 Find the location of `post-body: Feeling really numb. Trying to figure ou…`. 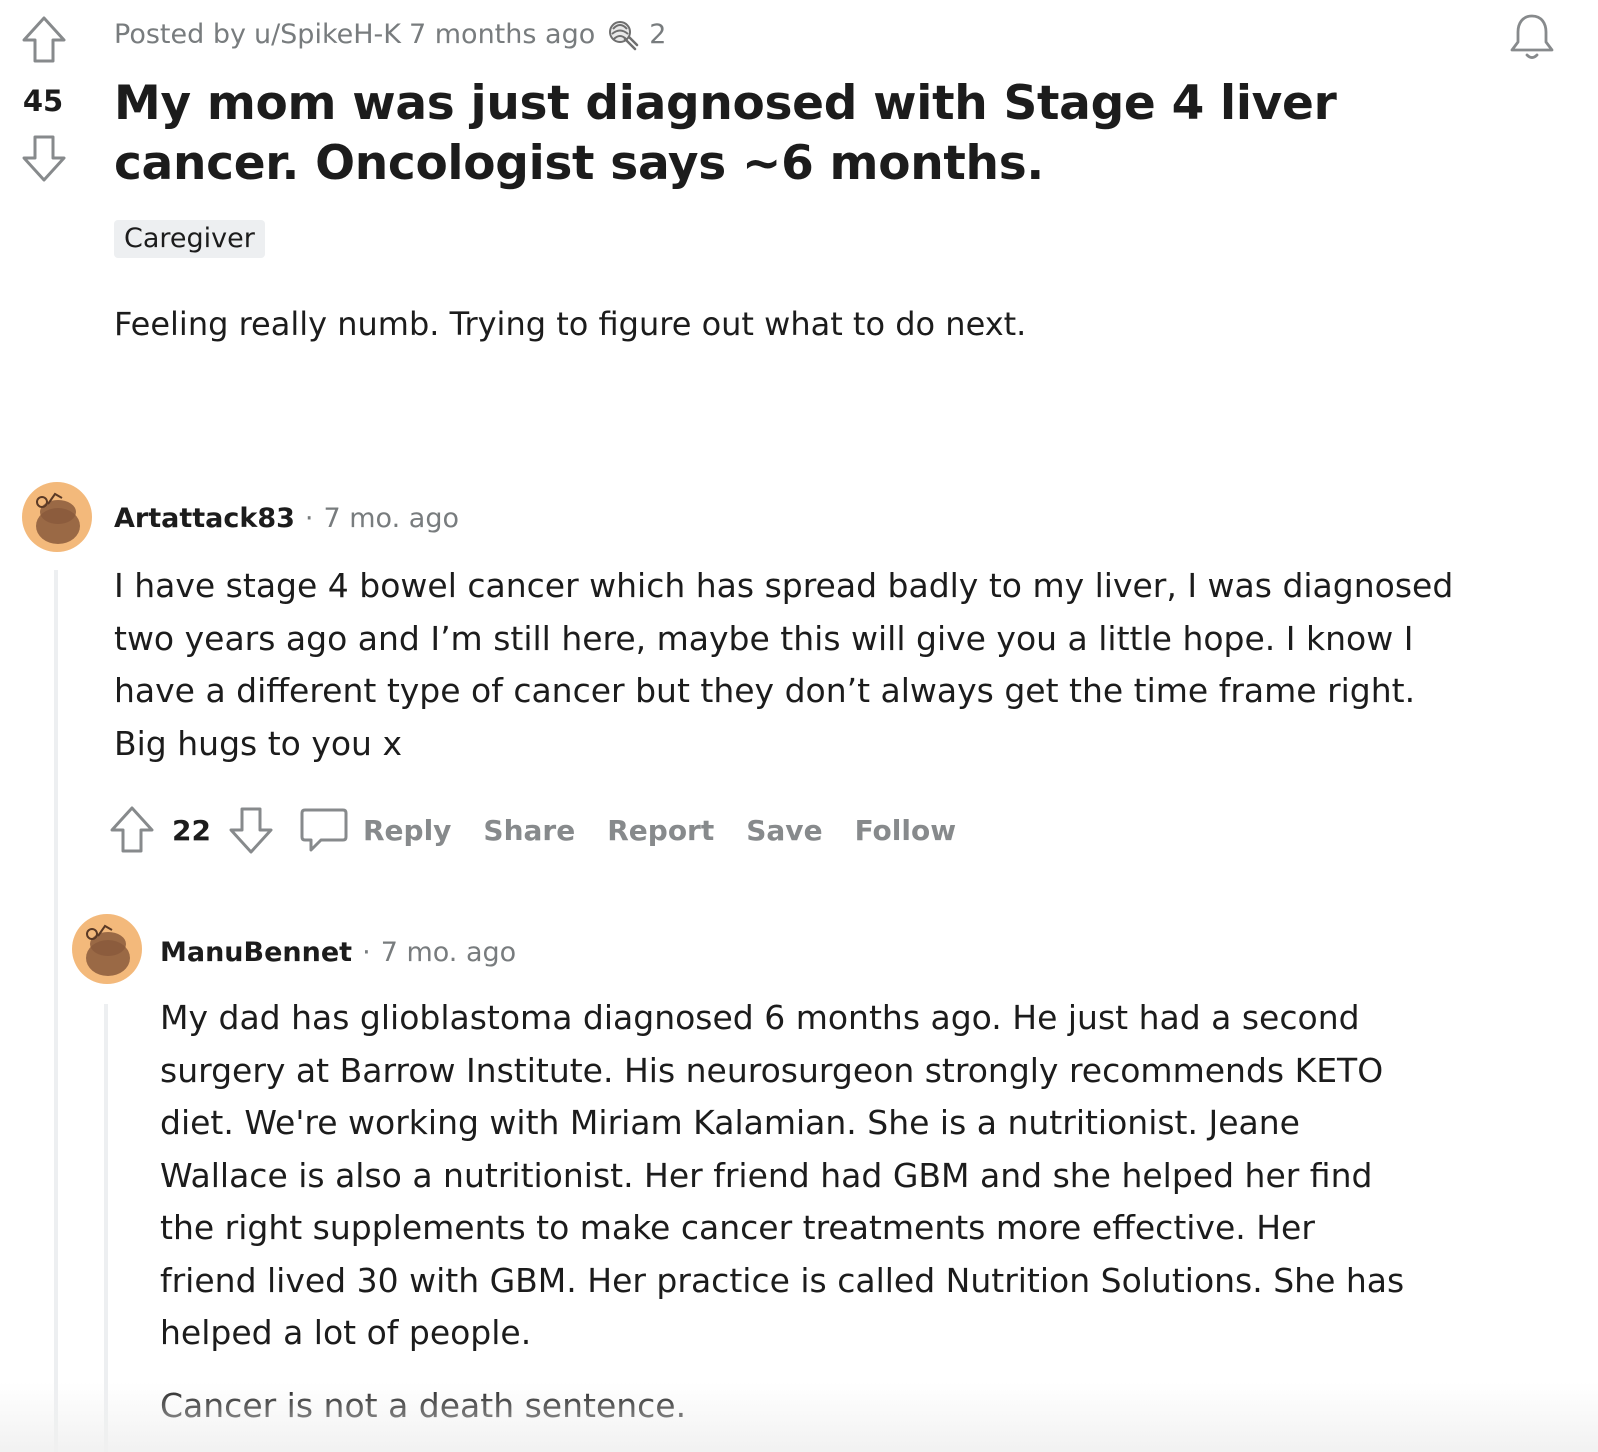

post-body: Feeling really numb. Trying to figure ou… is located at coordinates (570, 324).